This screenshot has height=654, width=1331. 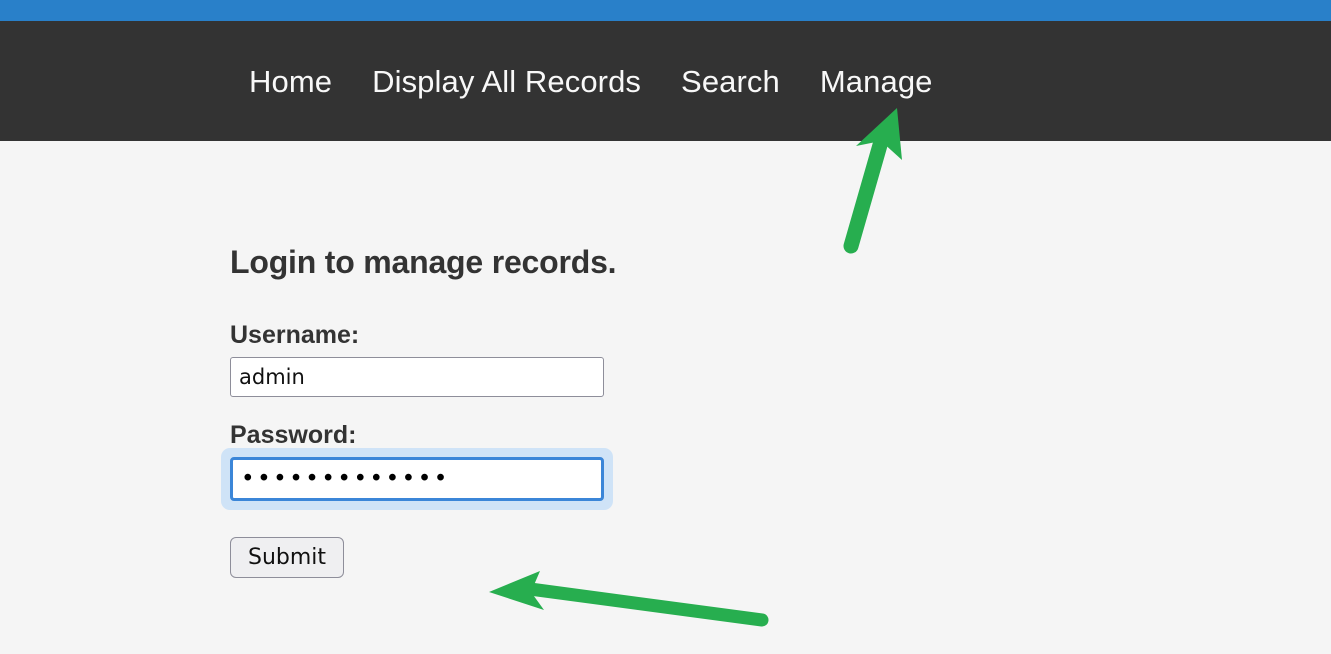 What do you see at coordinates (417, 377) in the screenshot?
I see `username-input` at bounding box center [417, 377].